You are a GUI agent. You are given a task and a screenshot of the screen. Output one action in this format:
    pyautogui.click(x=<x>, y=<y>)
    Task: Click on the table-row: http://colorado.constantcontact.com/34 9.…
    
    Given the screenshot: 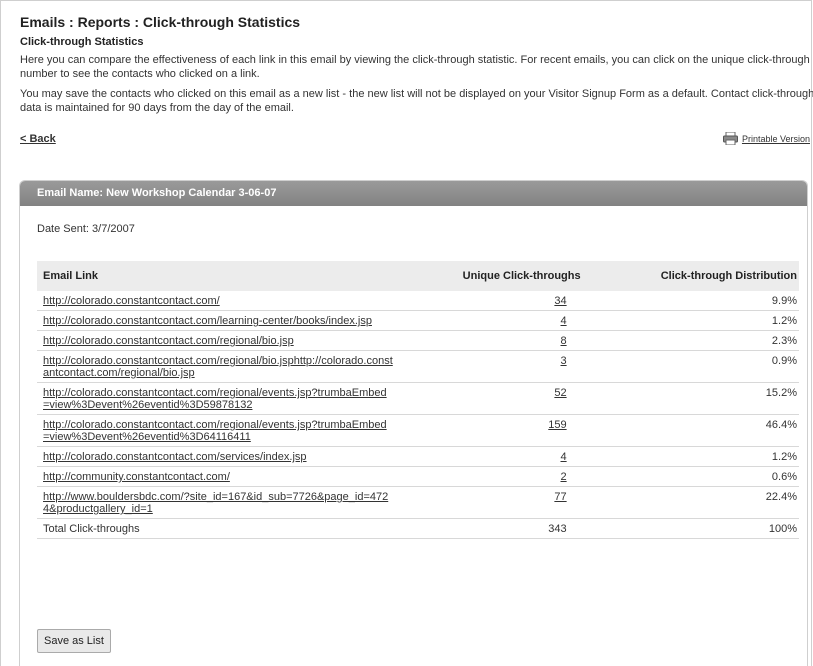 What is the action you would take?
    pyautogui.click(x=418, y=301)
    